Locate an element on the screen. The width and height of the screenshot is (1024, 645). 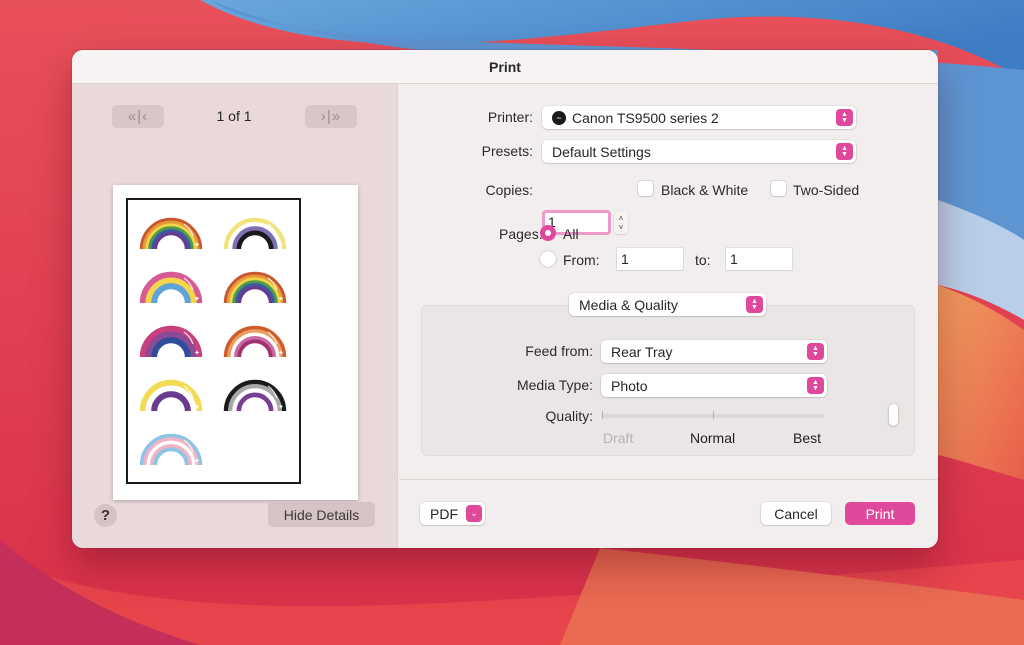
pdf-menu-button: PDF ⌄ is located at coordinates (452, 513).